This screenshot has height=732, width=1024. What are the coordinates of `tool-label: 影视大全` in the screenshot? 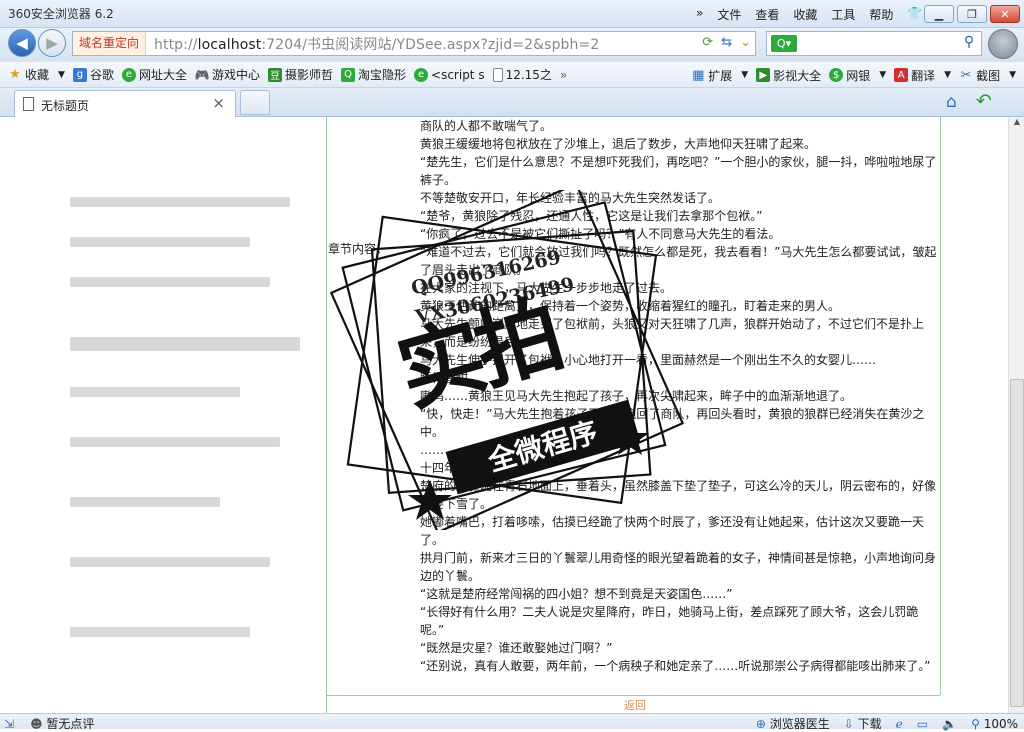 It's located at (797, 75).